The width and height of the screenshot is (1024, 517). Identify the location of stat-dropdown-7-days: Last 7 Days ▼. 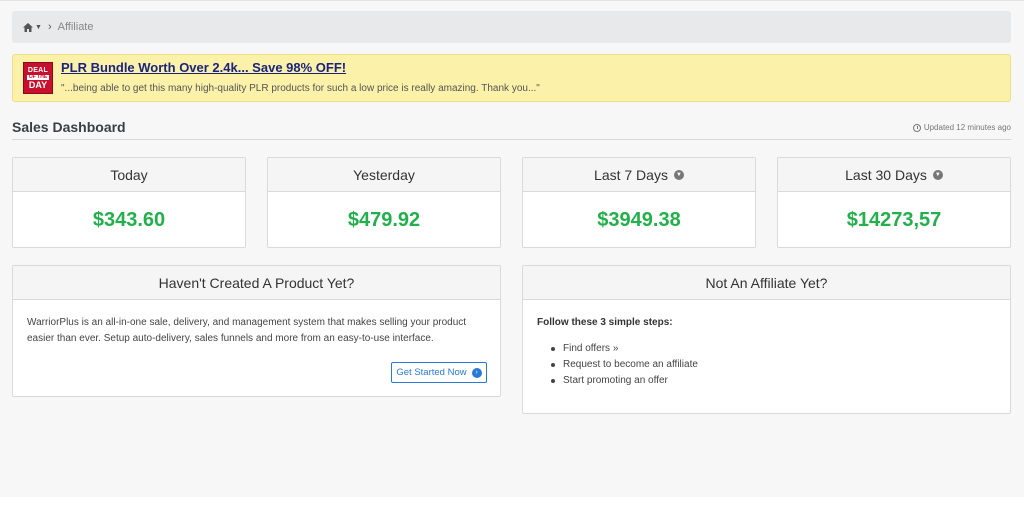
(639, 175).